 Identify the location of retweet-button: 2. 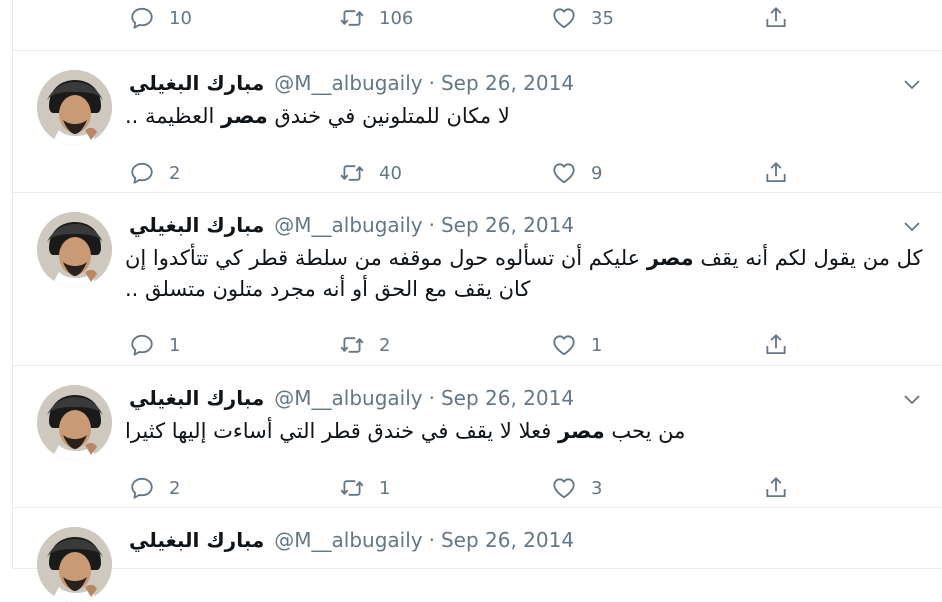
(364, 345).